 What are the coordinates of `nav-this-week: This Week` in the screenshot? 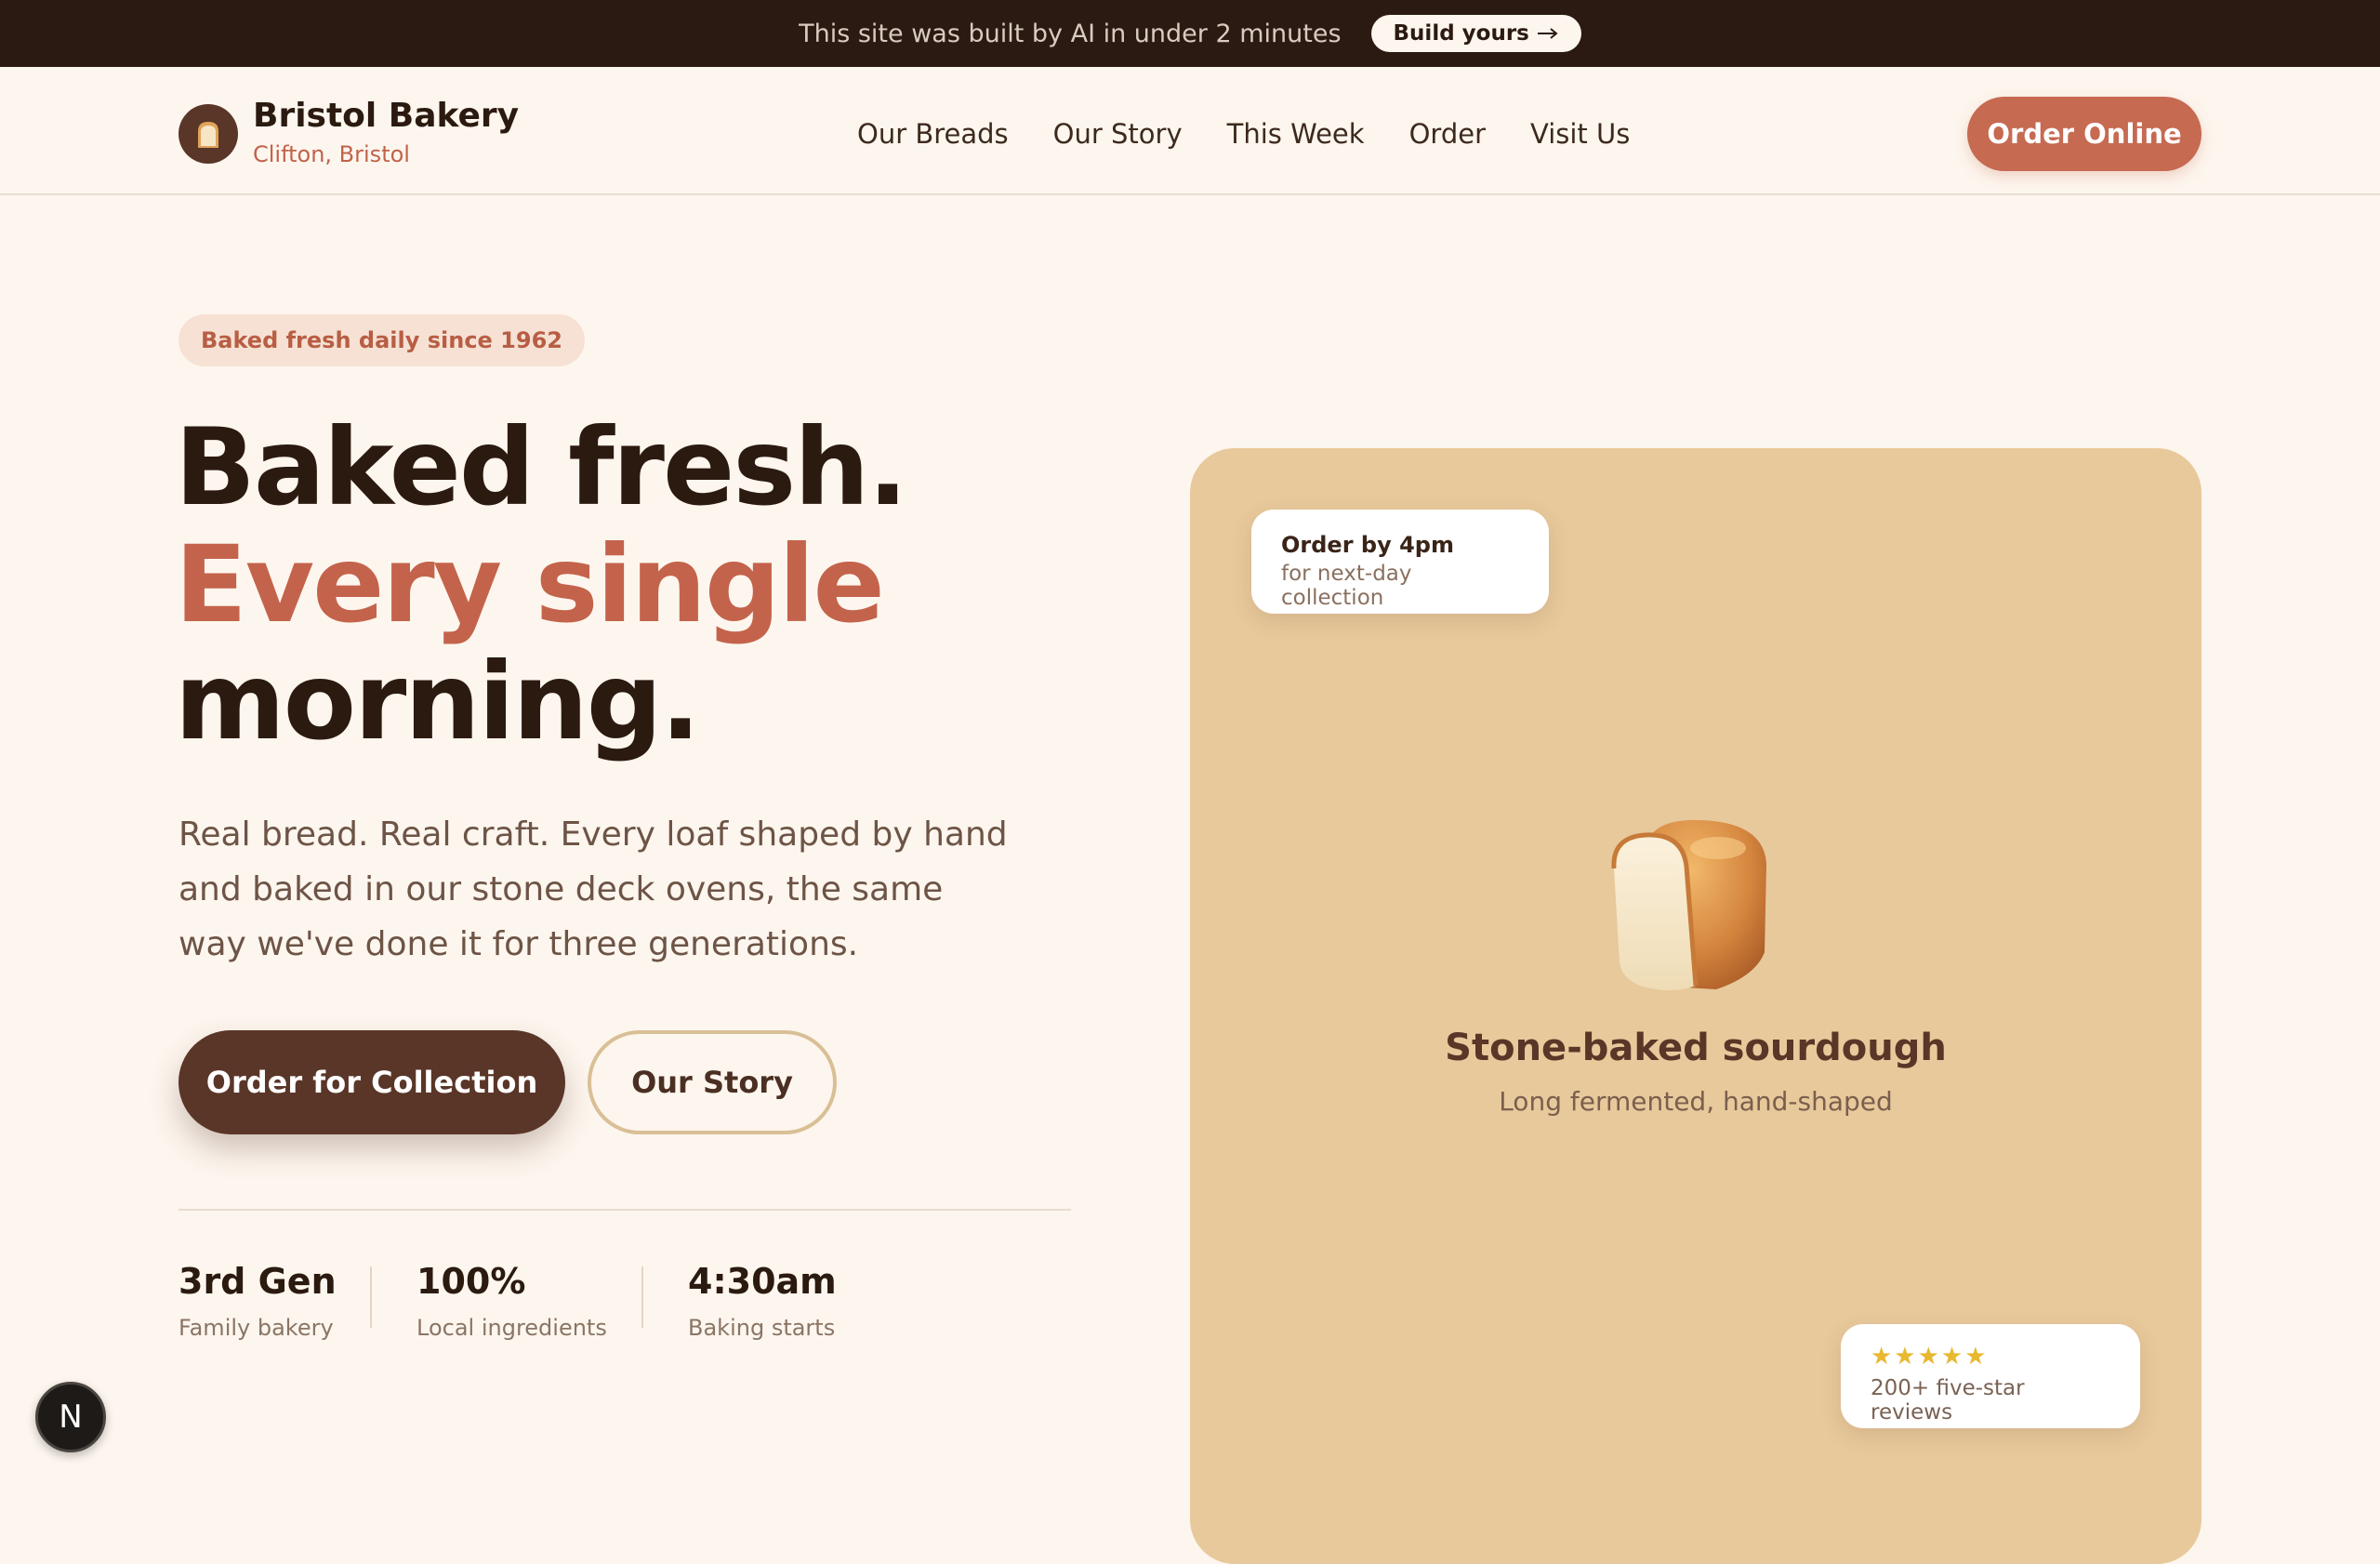 It's located at (1296, 134).